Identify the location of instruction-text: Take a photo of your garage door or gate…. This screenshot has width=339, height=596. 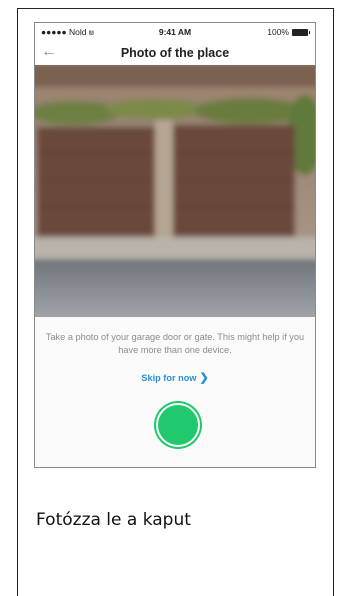
(175, 343).